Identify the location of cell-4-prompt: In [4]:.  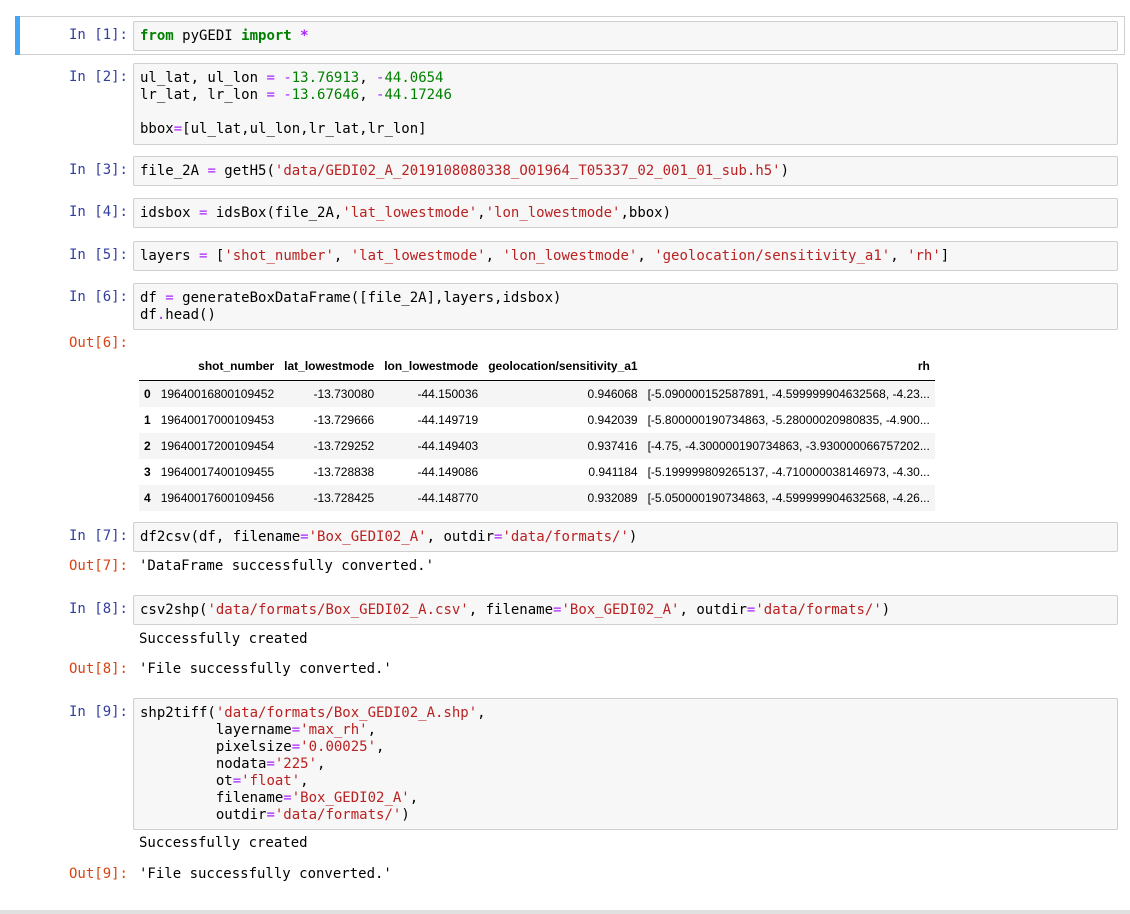
(98, 212).